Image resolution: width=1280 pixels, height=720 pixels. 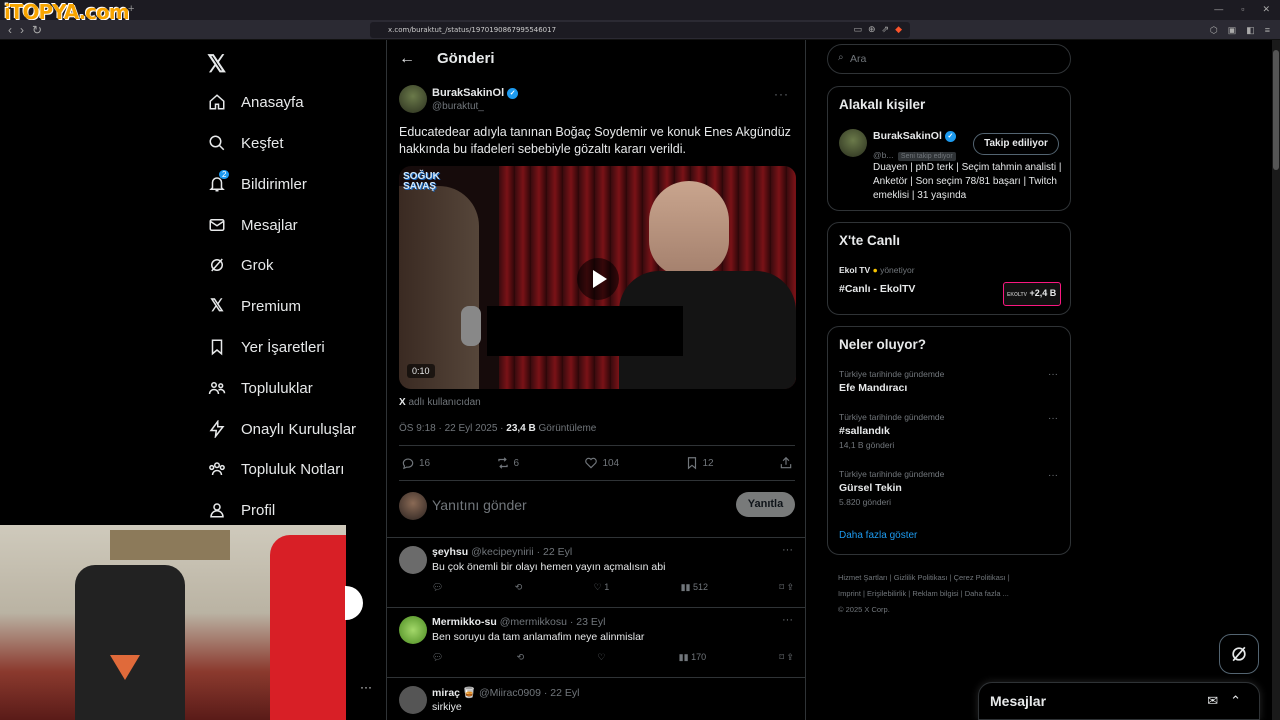 What do you see at coordinates (694, 587) in the screenshot?
I see `views-button: ▮▮ 512` at bounding box center [694, 587].